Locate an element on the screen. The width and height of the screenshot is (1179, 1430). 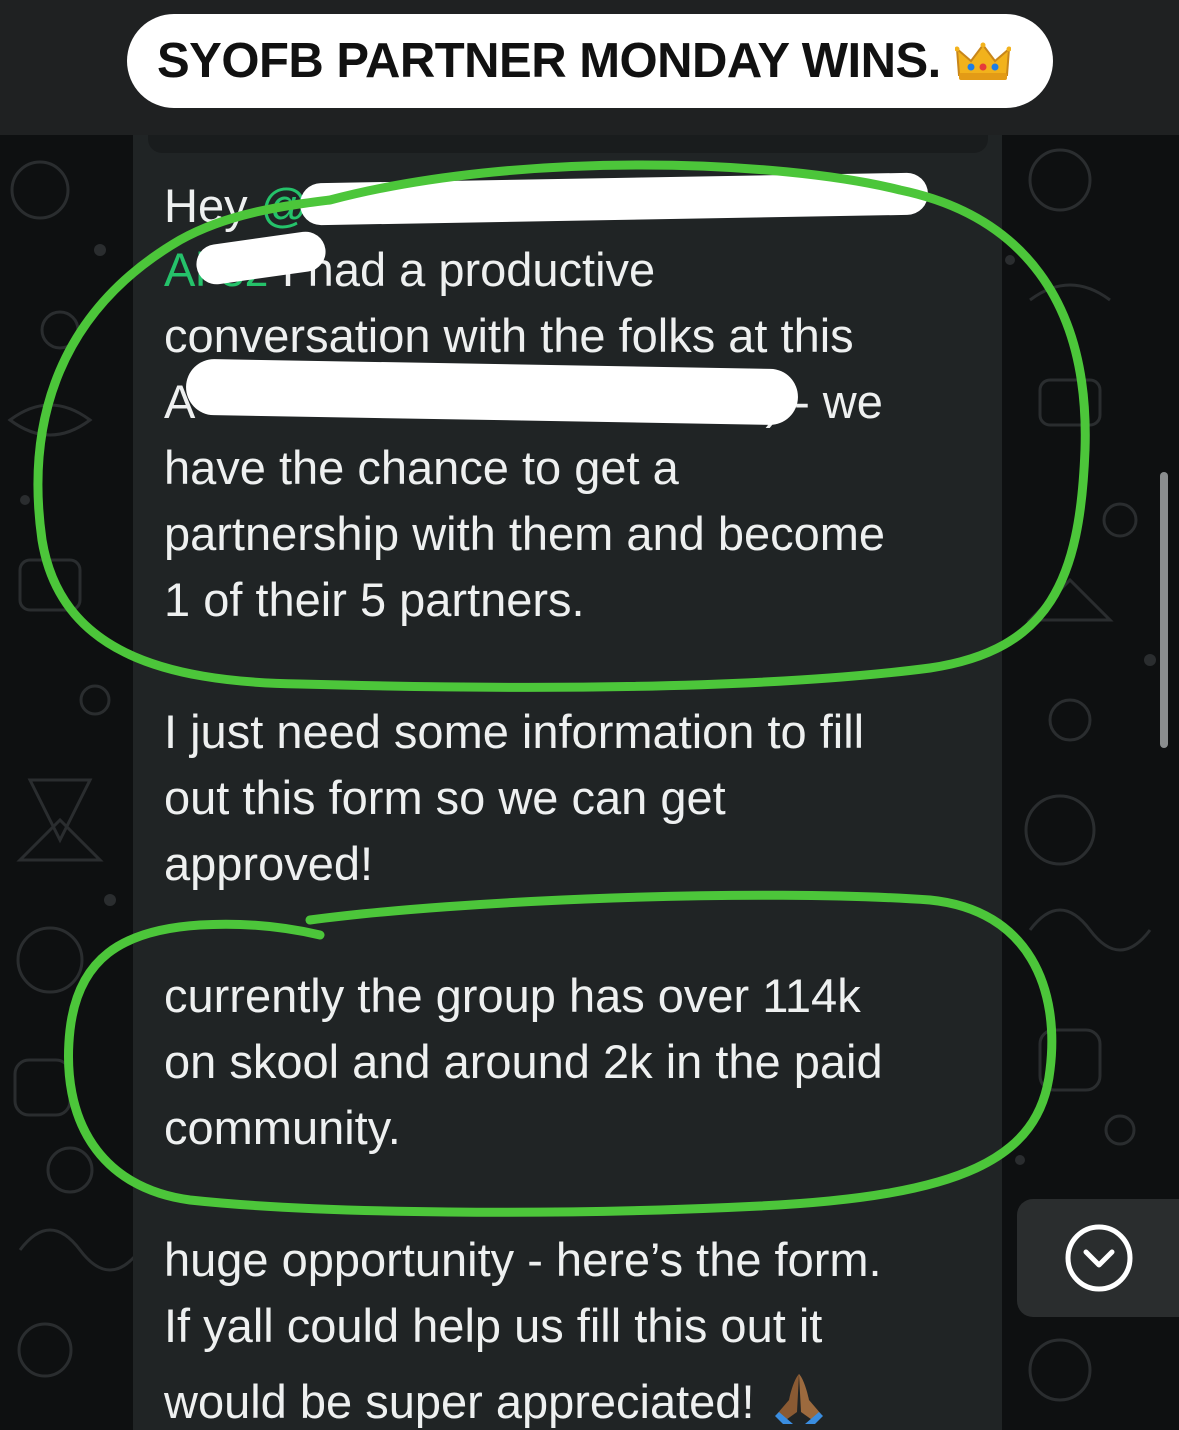
message-line: would be super appreciated! is located at coordinates (496, 1398).